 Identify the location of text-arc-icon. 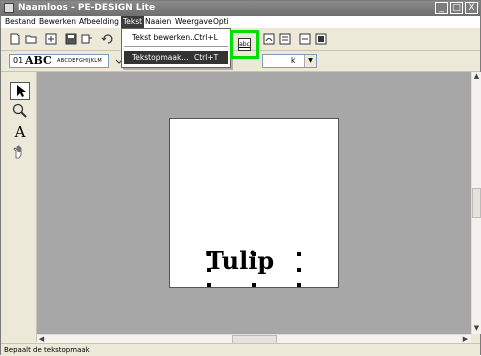
(269, 39).